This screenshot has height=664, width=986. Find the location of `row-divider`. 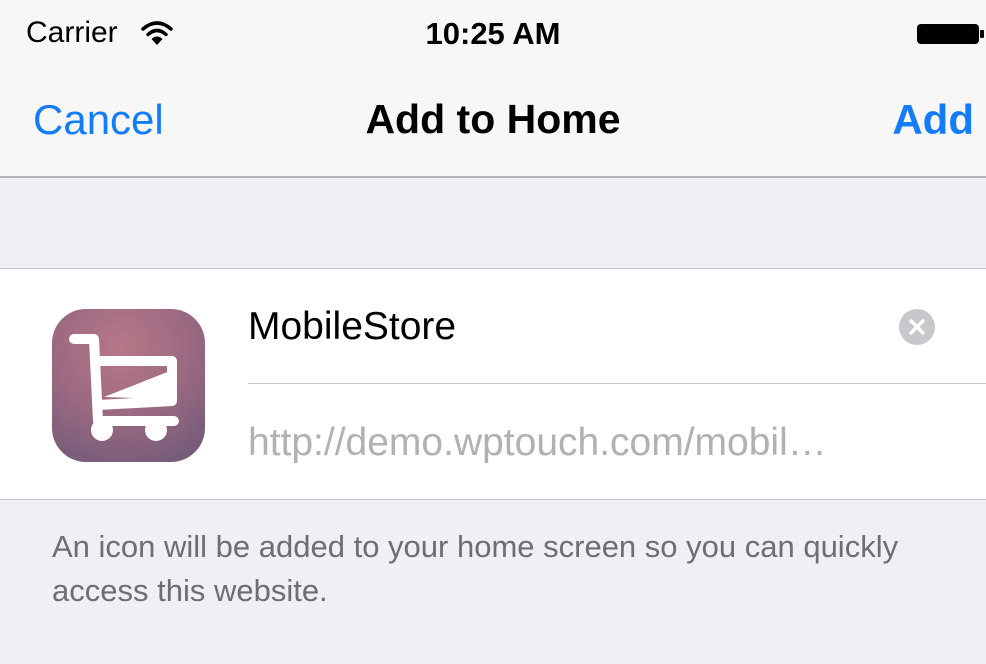

row-divider is located at coordinates (617, 383).